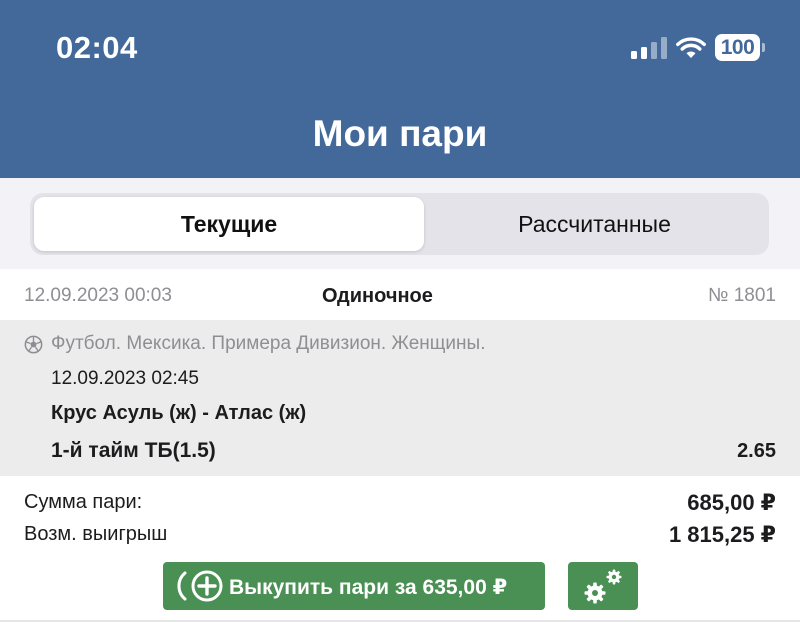 Image resolution: width=800 pixels, height=622 pixels. Describe the element at coordinates (400, 133) in the screenshot. I see `page-title: Мои пари` at that location.